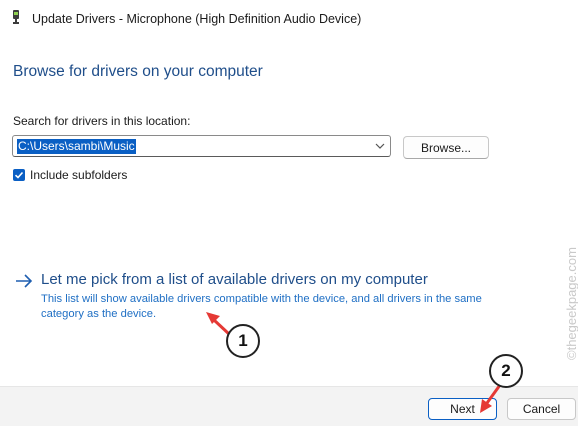 The image size is (578, 426). I want to click on chevron-down-icon, so click(380, 146).